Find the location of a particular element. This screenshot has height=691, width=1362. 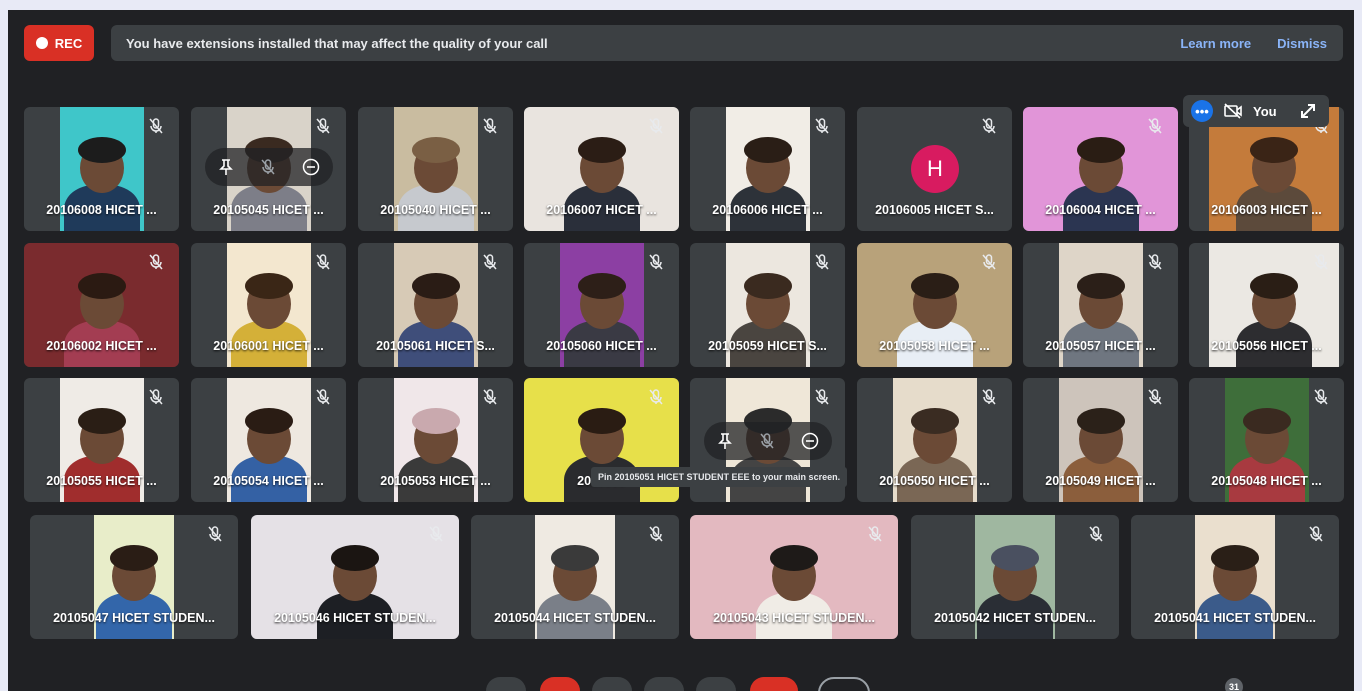

participant-avatar: H is located at coordinates (935, 169).